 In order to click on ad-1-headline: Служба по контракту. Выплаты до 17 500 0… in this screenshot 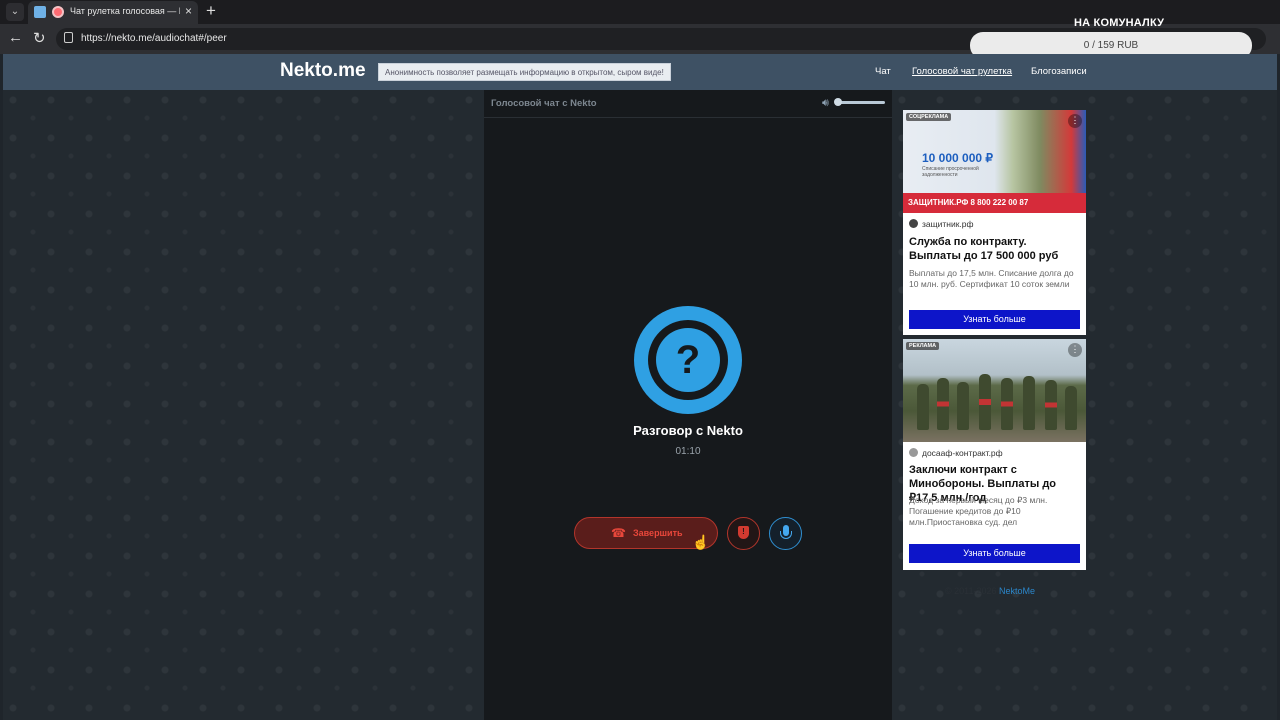, I will do `click(995, 249)`.